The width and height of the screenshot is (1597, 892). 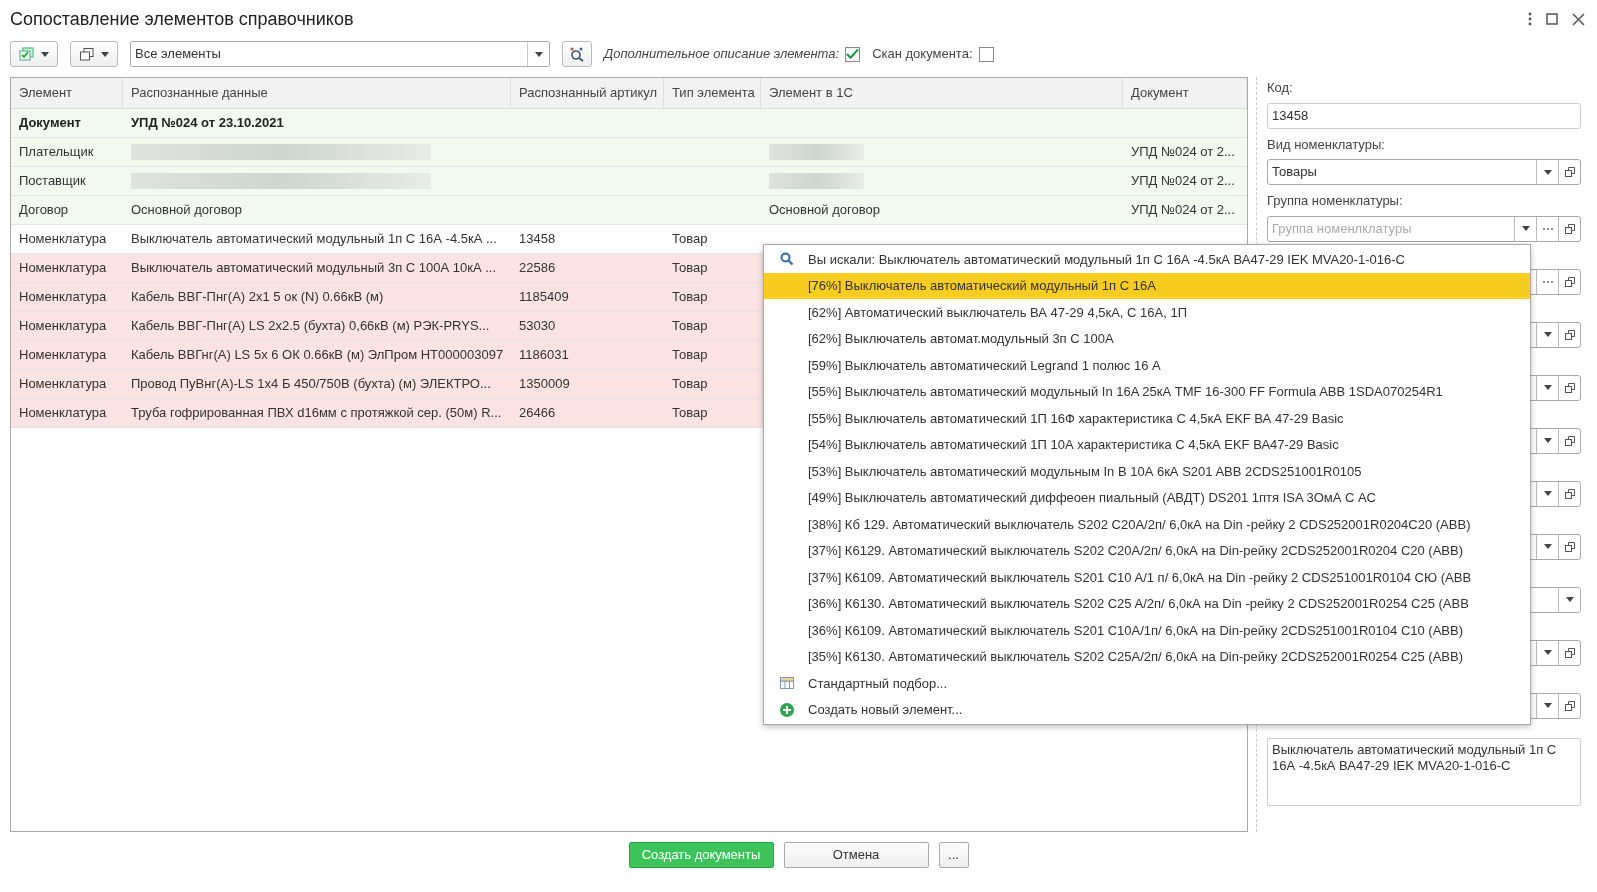 I want to click on scan-label: Скан документа:, so click(x=922, y=54).